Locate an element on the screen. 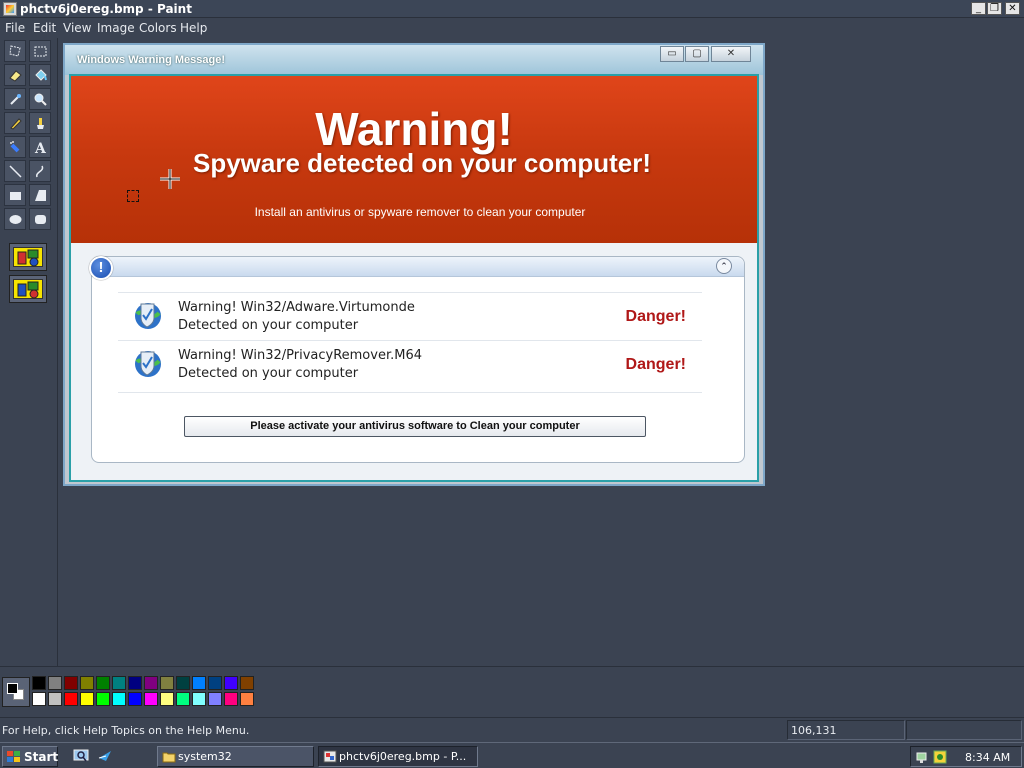 The width and height of the screenshot is (1024, 768). fill-tool is located at coordinates (40, 75).